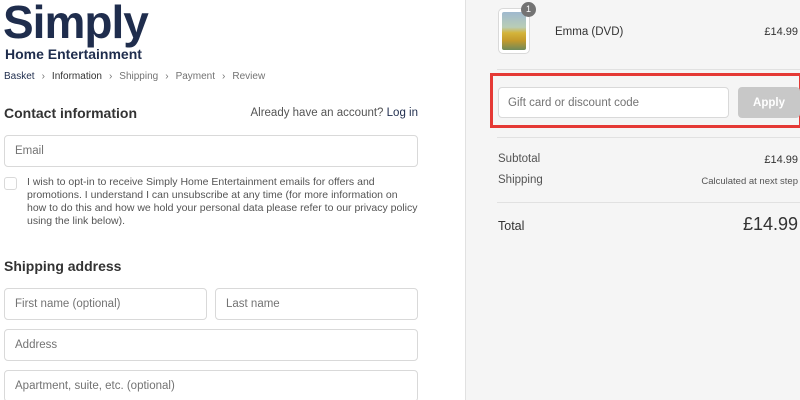 This screenshot has width=800, height=400. I want to click on product-thumbnail: 1, so click(517, 28).